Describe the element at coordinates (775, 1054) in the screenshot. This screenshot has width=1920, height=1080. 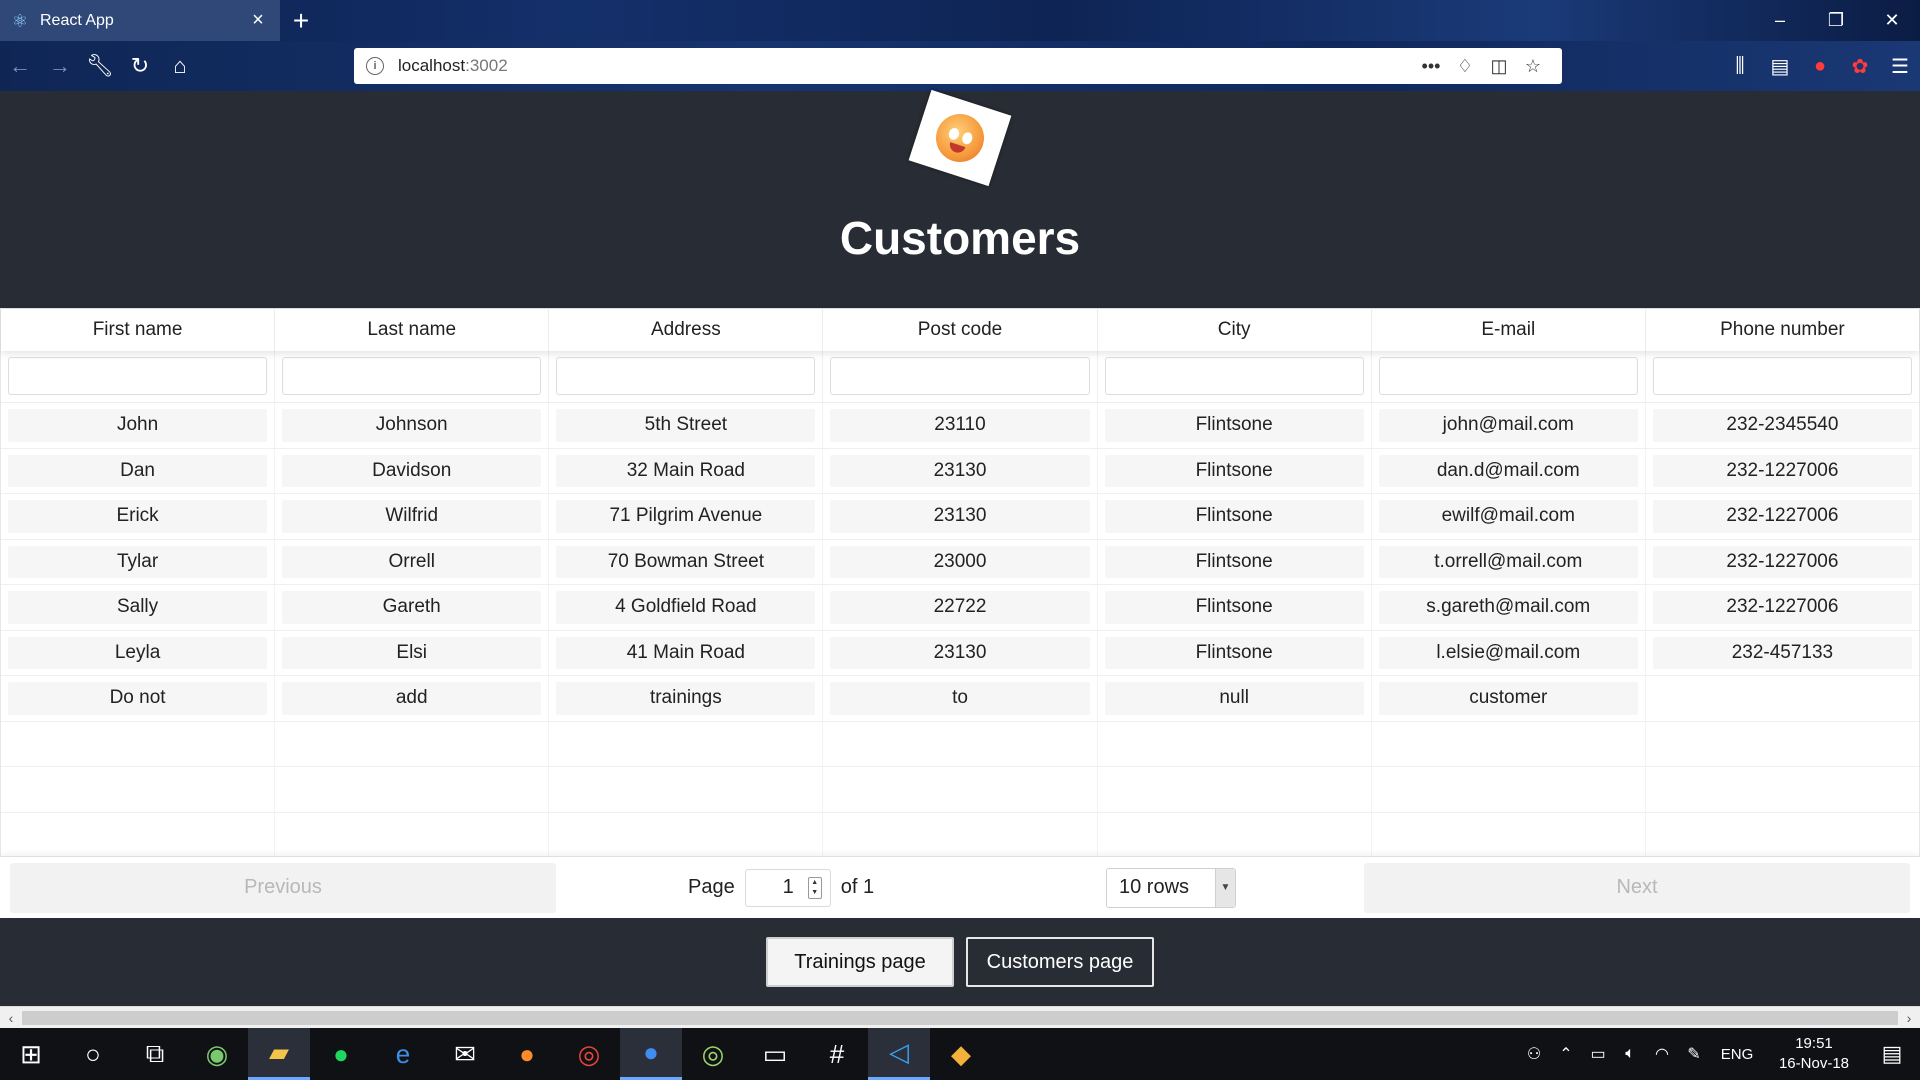
I see `terminal-icon: ▭` at that location.